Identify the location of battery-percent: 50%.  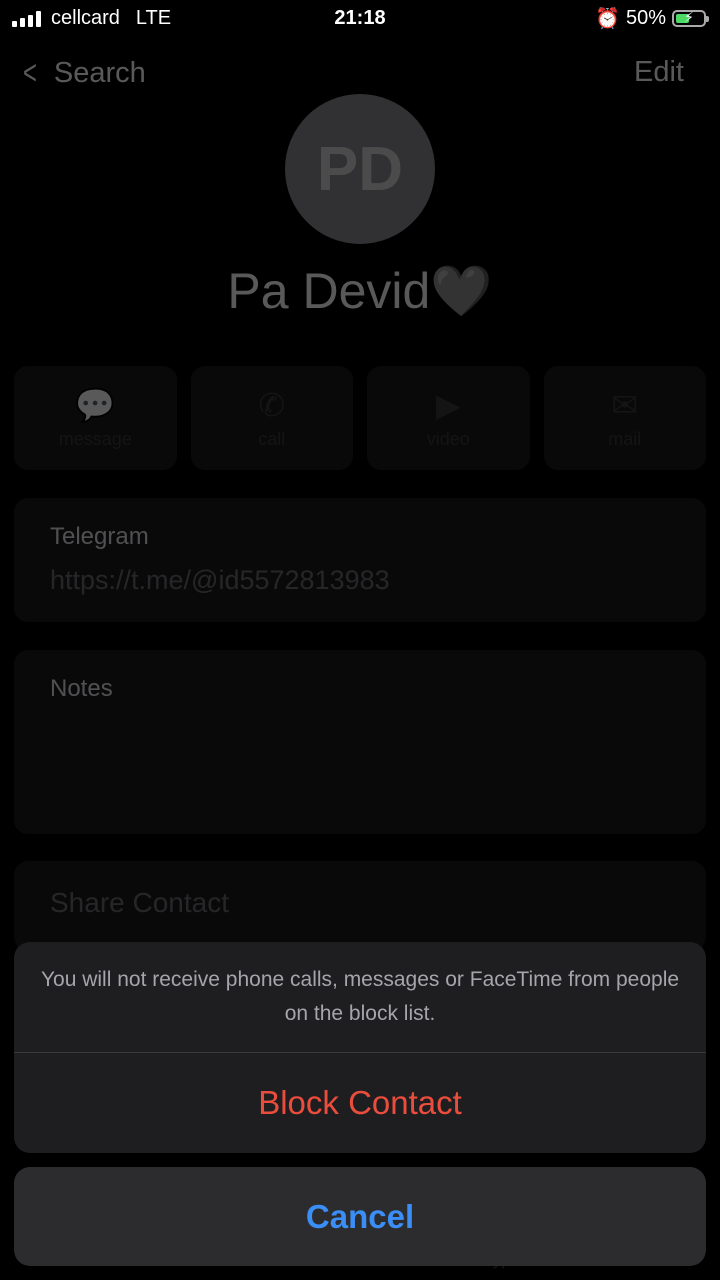
(645, 18).